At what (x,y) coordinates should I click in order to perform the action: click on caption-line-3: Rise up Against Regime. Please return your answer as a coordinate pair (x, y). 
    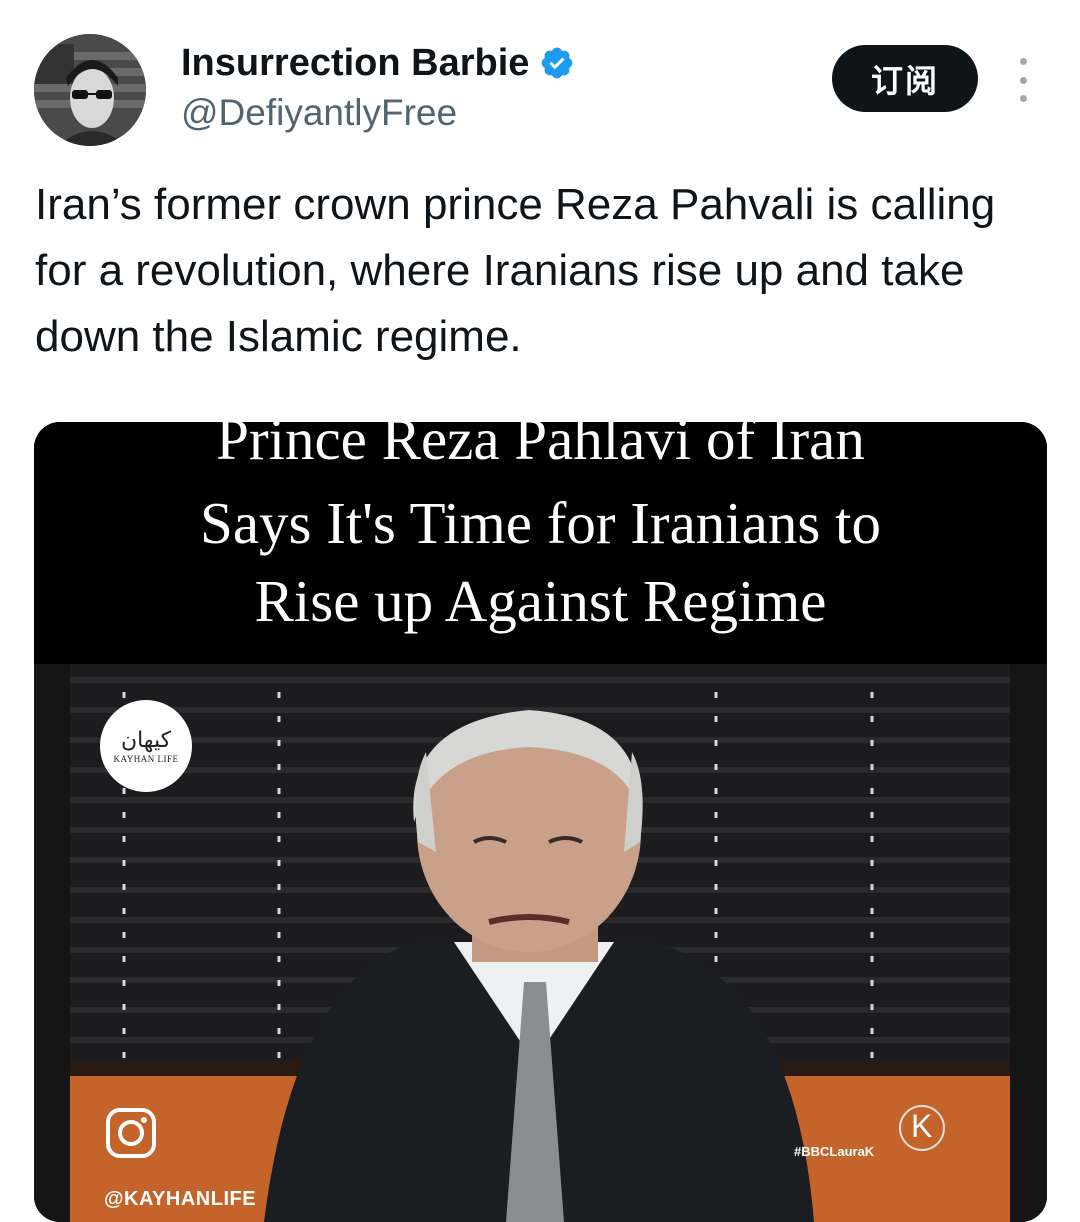
    Looking at the image, I should click on (540, 601).